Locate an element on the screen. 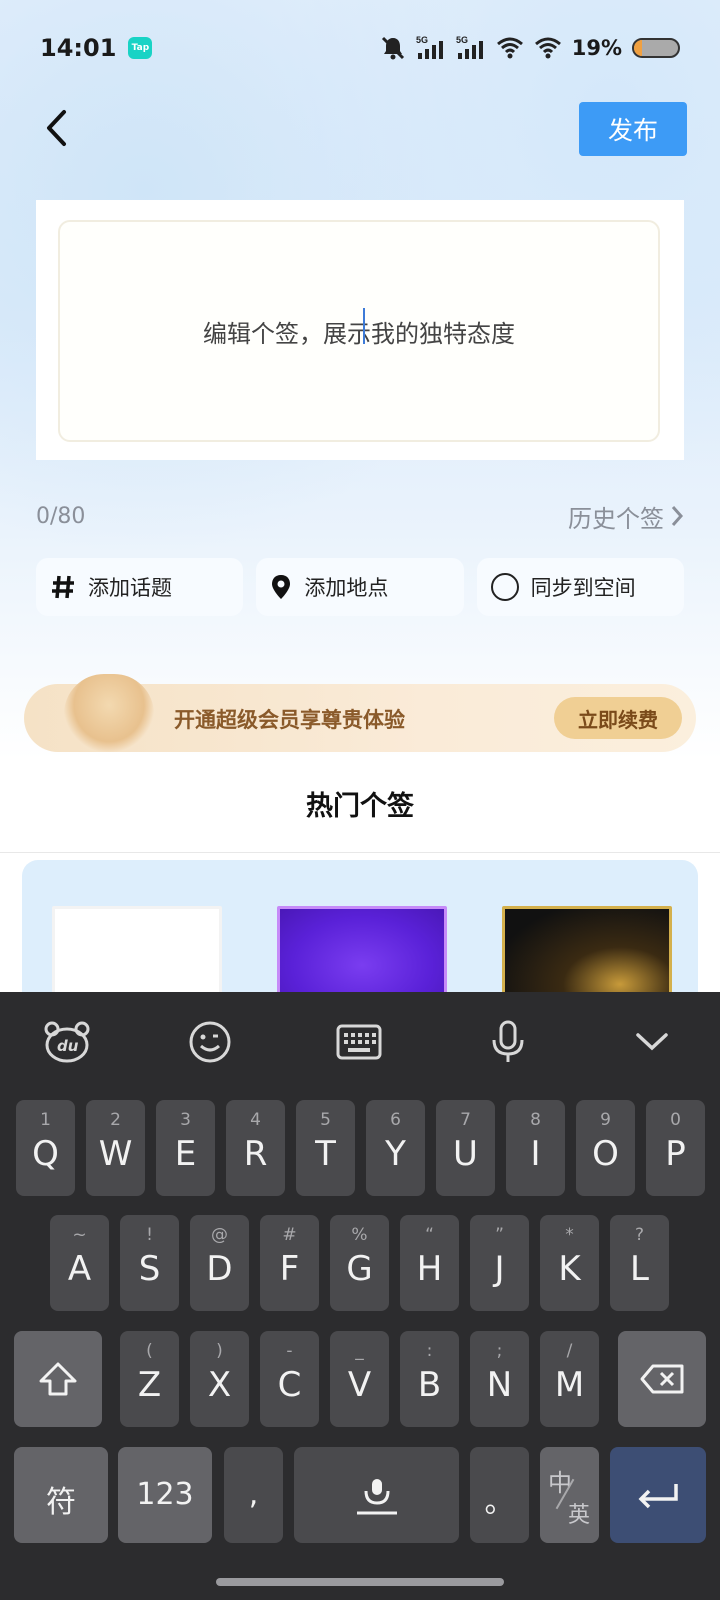  keyboard-icon is located at coordinates (359, 1042).